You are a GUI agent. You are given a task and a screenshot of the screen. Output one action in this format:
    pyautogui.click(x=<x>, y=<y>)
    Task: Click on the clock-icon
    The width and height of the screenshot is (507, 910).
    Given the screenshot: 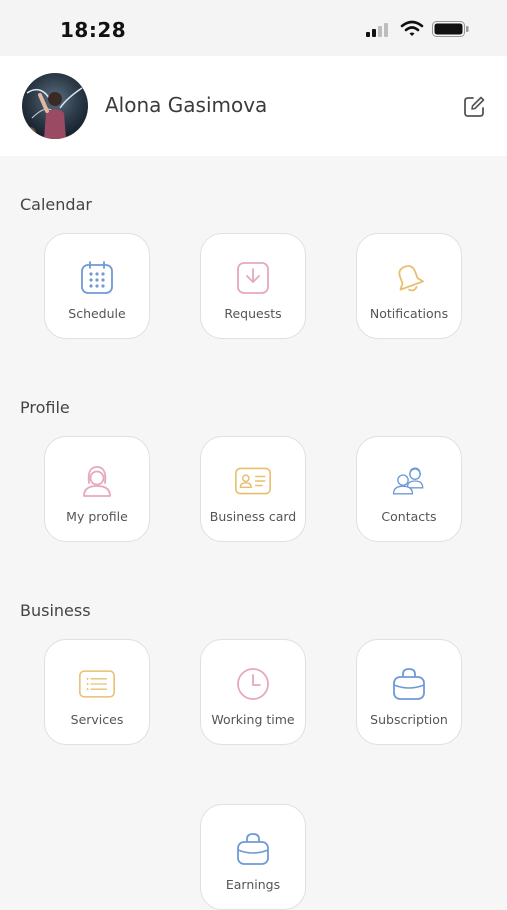 What is the action you would take?
    pyautogui.click(x=253, y=684)
    